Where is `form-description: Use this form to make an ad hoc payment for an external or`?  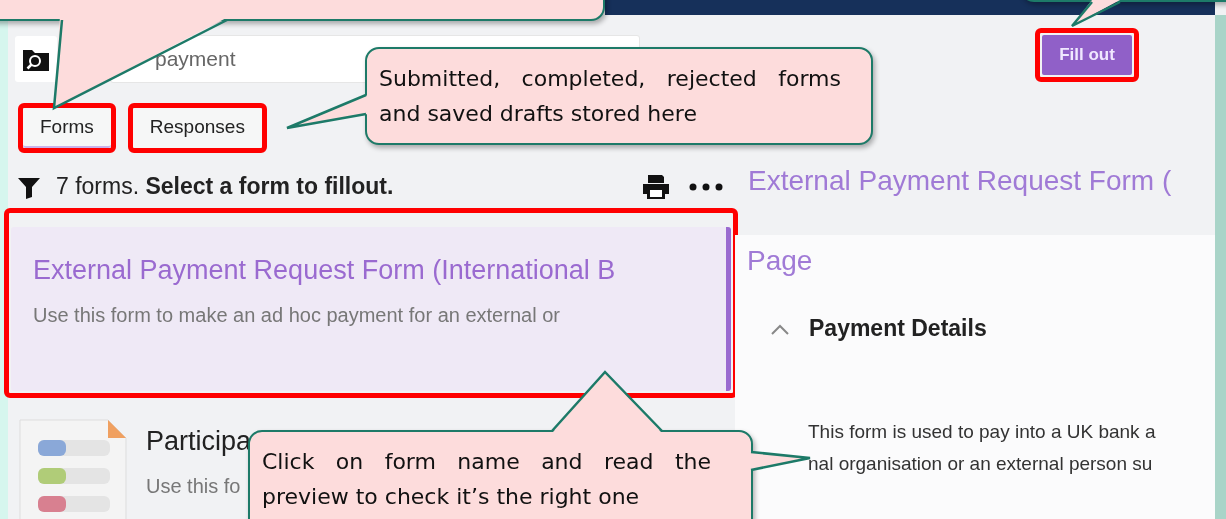 form-description: Use this form to make an ad hoc payment for an external or is located at coordinates (297, 315).